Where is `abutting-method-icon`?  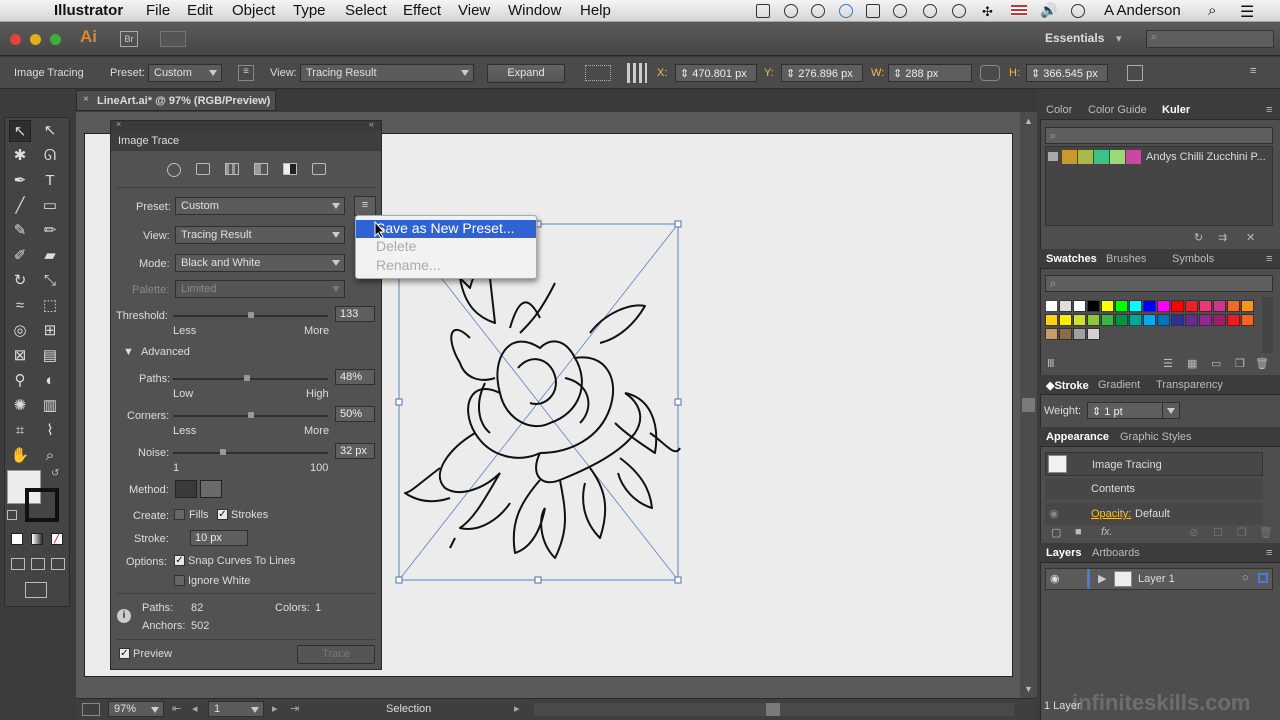 abutting-method-icon is located at coordinates (186, 489).